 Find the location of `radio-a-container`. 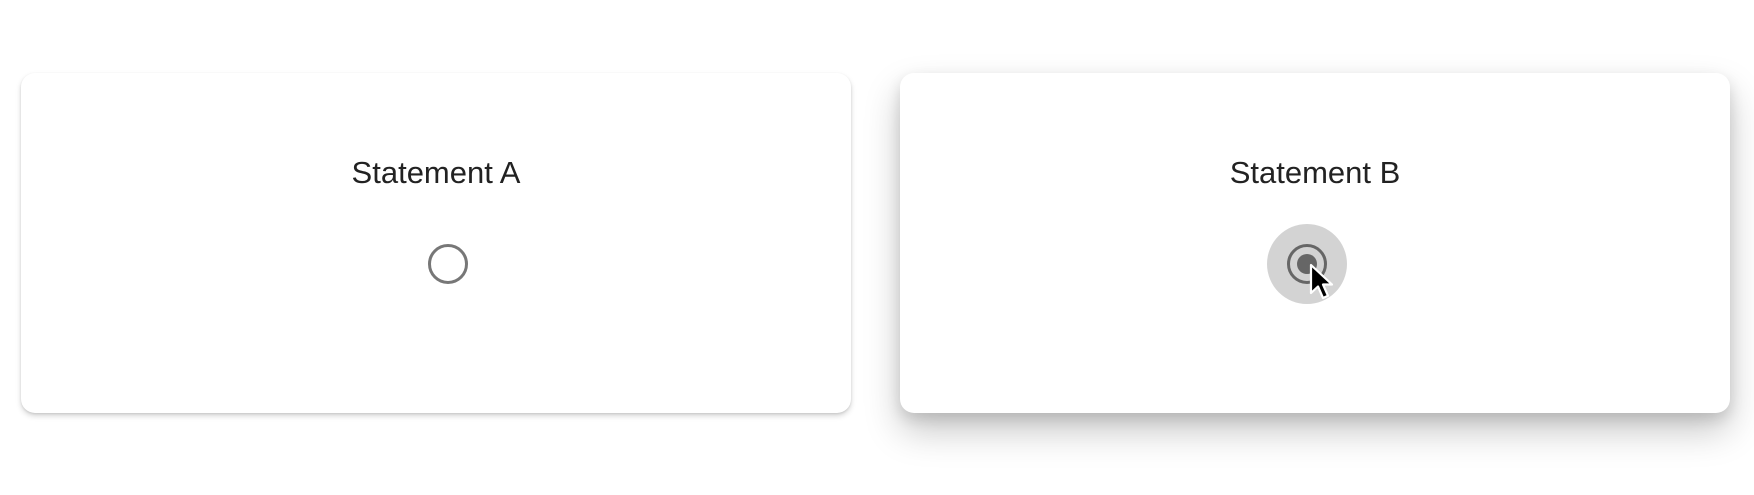

radio-a-container is located at coordinates (448, 264).